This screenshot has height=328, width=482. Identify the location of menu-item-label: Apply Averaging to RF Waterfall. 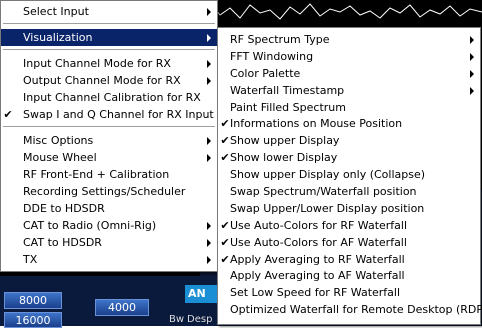
(317, 259).